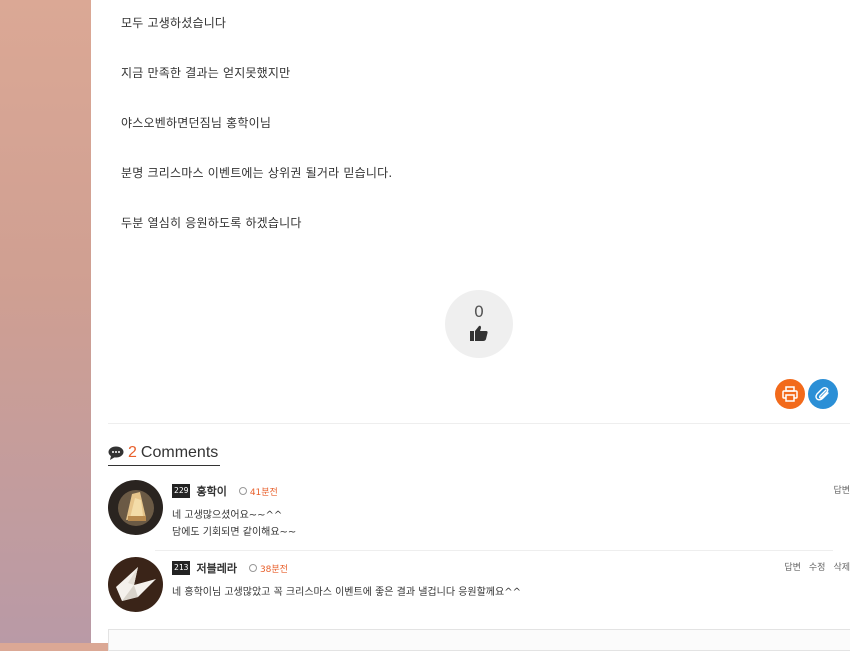 The width and height of the screenshot is (850, 651). What do you see at coordinates (234, 532) in the screenshot?
I see `comment-line: 담에도 기회되면 같이해요~~` at bounding box center [234, 532].